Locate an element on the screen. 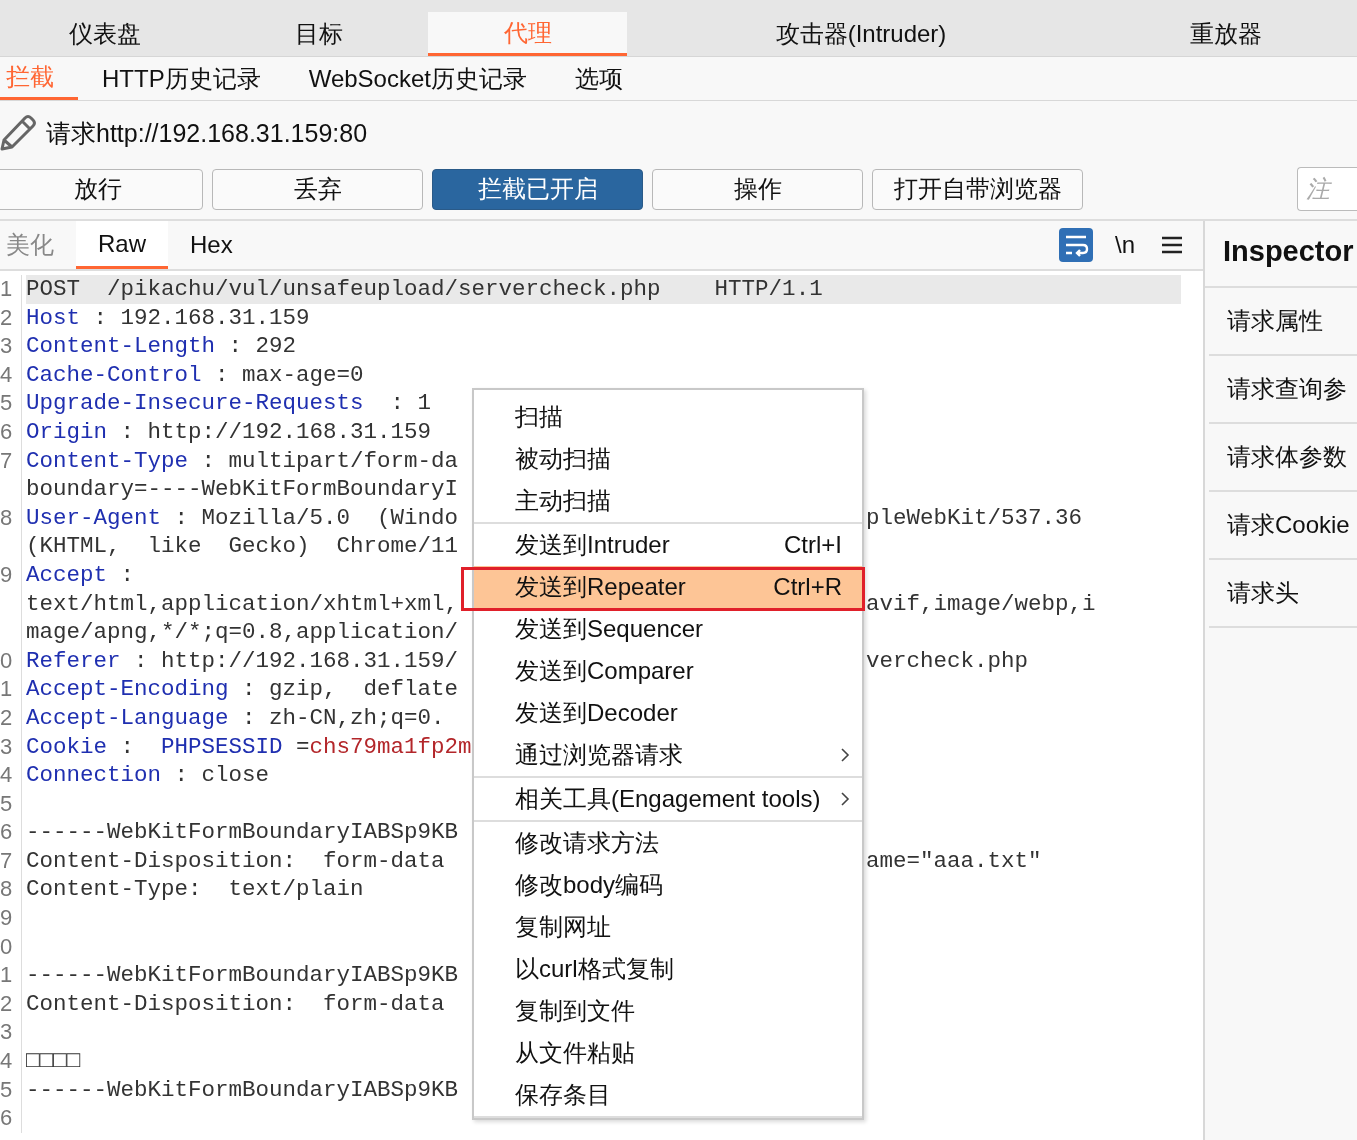 This screenshot has height=1140, width=1357. code-line: Connection : close is located at coordinates (148, 775).